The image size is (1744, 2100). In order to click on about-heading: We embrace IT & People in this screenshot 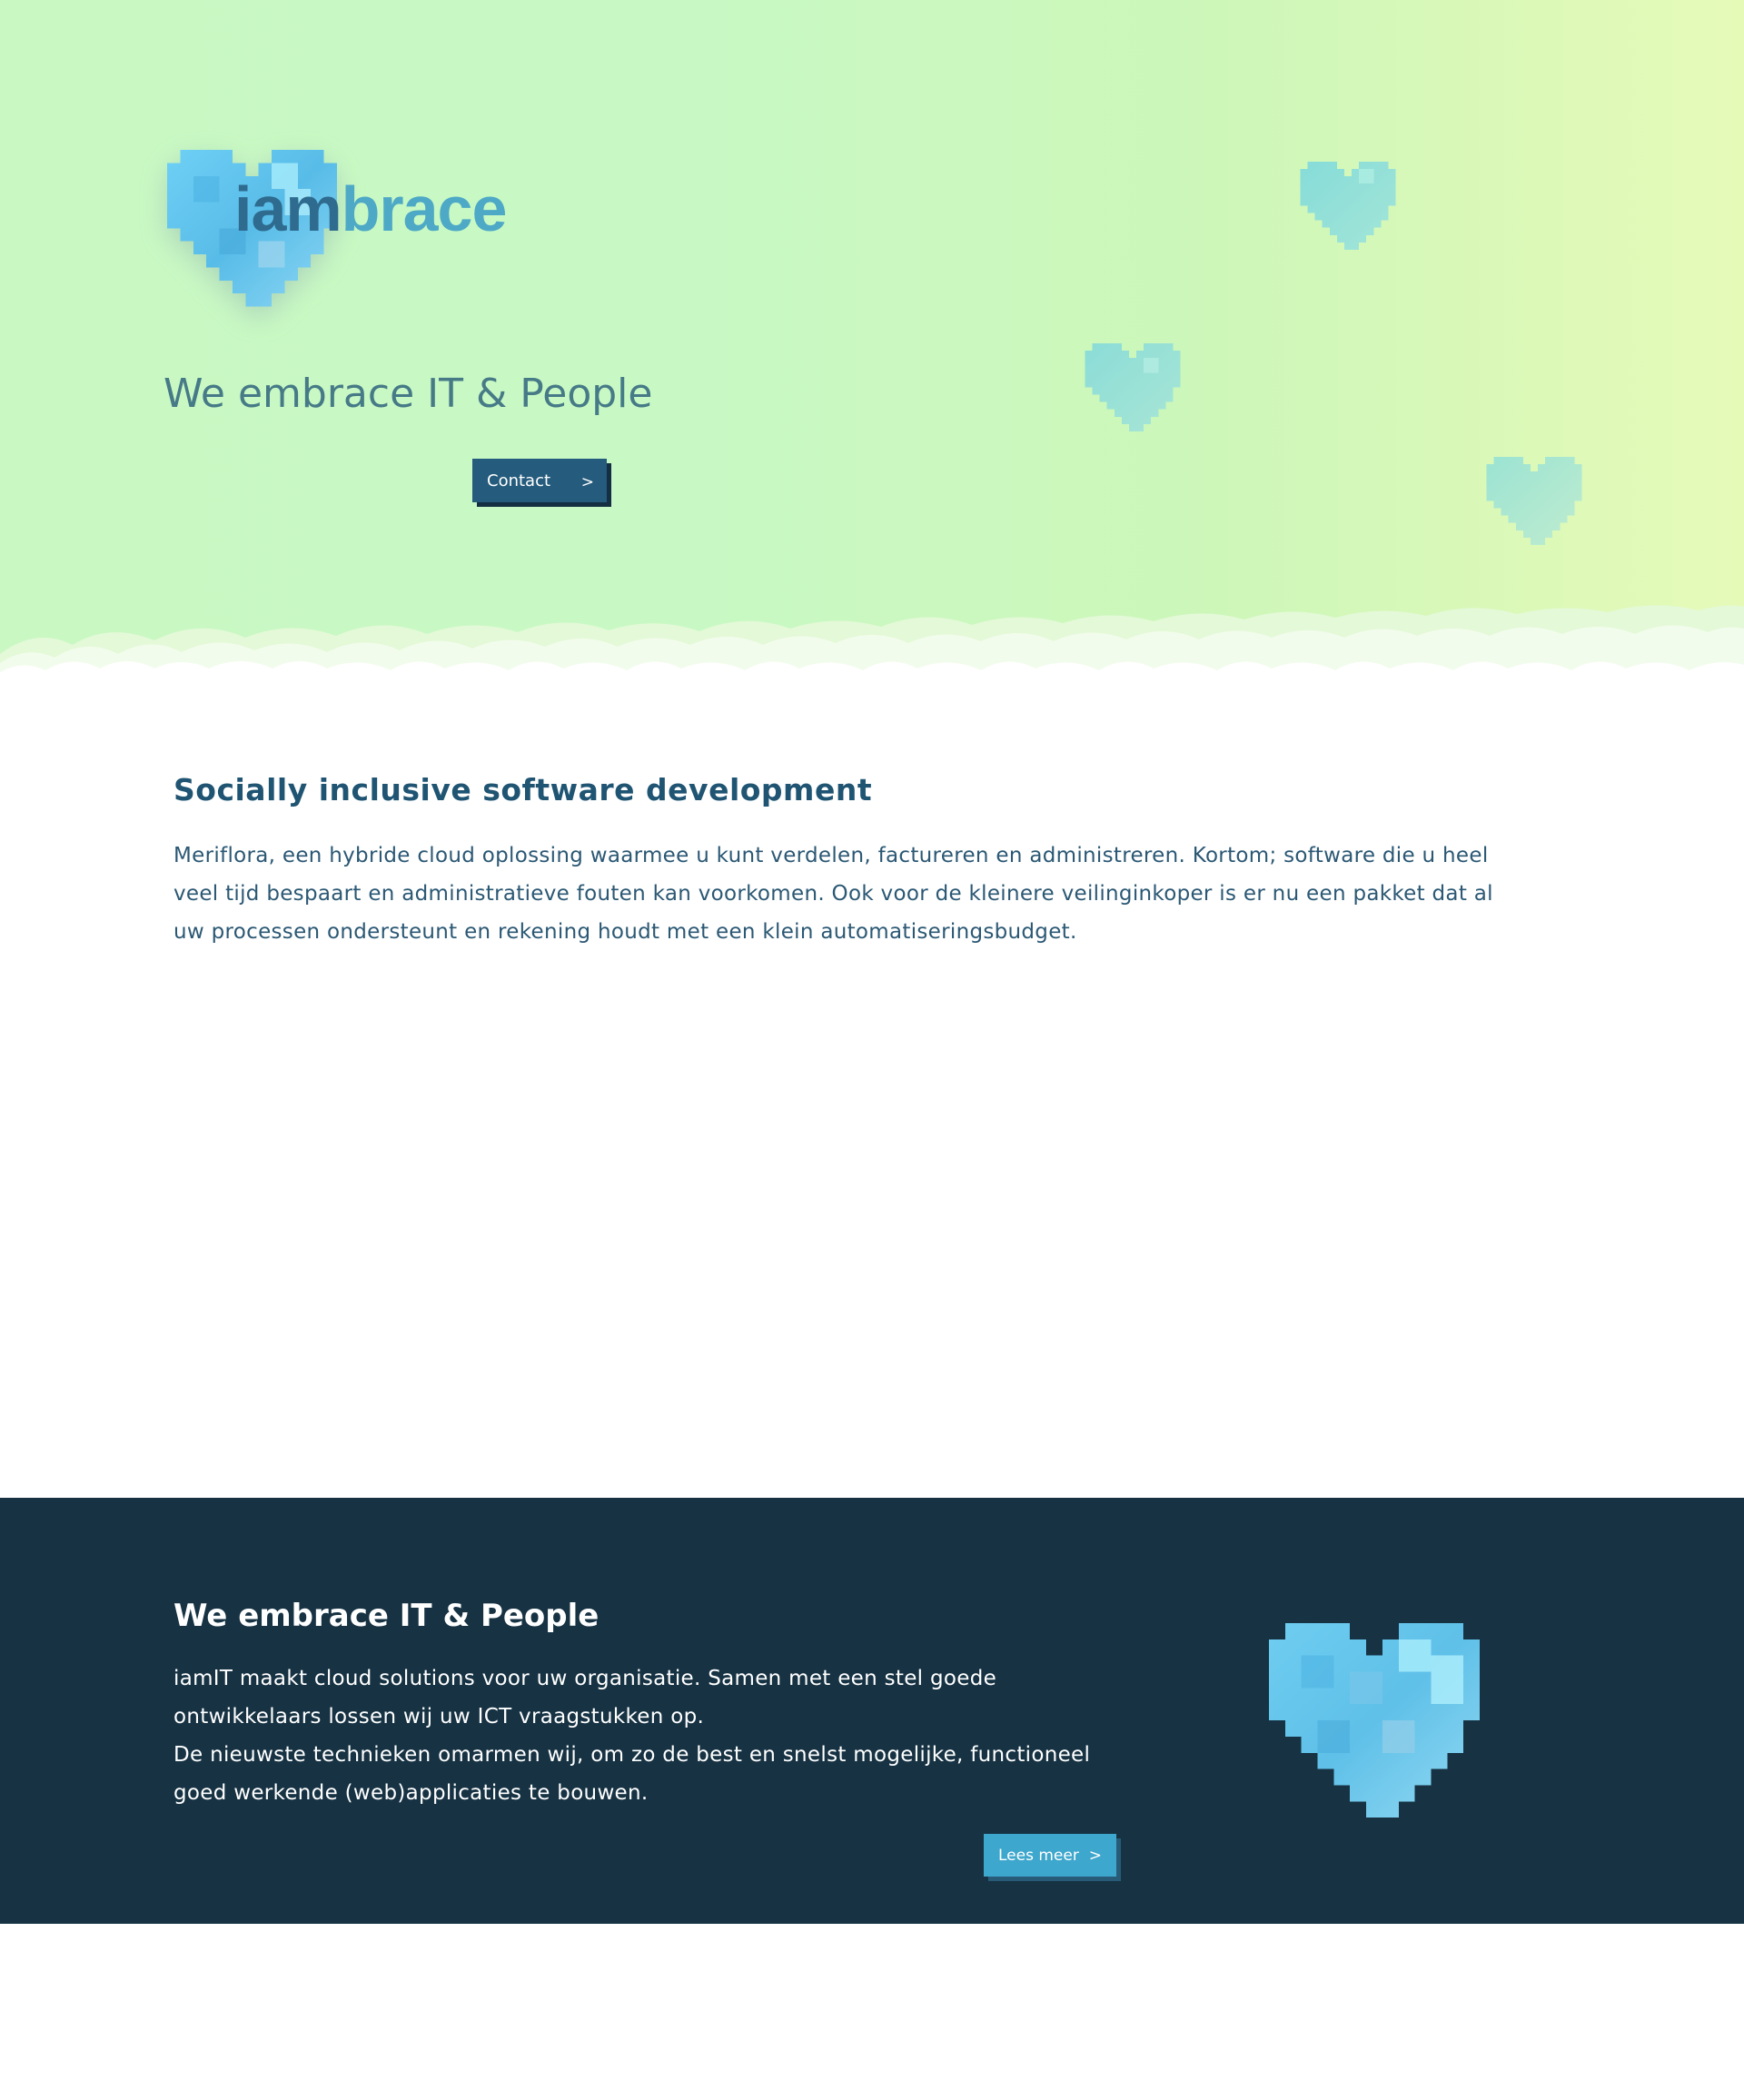, I will do `click(387, 1616)`.